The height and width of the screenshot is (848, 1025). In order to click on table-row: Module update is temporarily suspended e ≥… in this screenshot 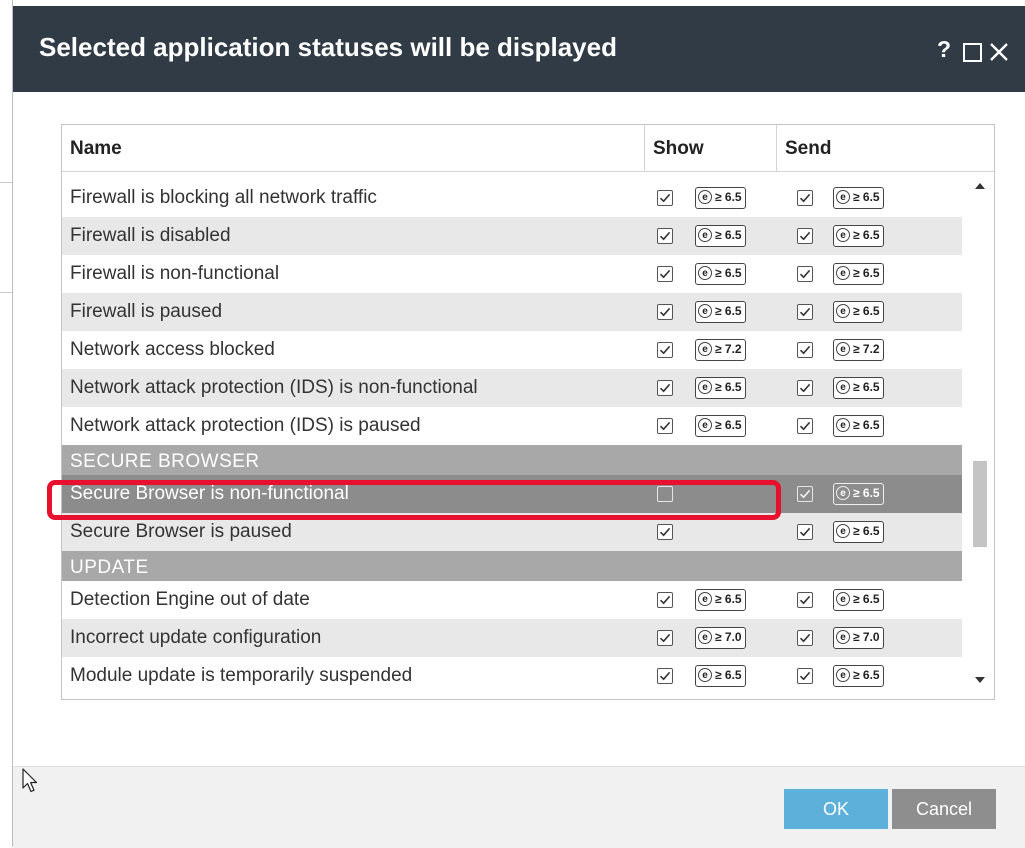, I will do `click(512, 676)`.